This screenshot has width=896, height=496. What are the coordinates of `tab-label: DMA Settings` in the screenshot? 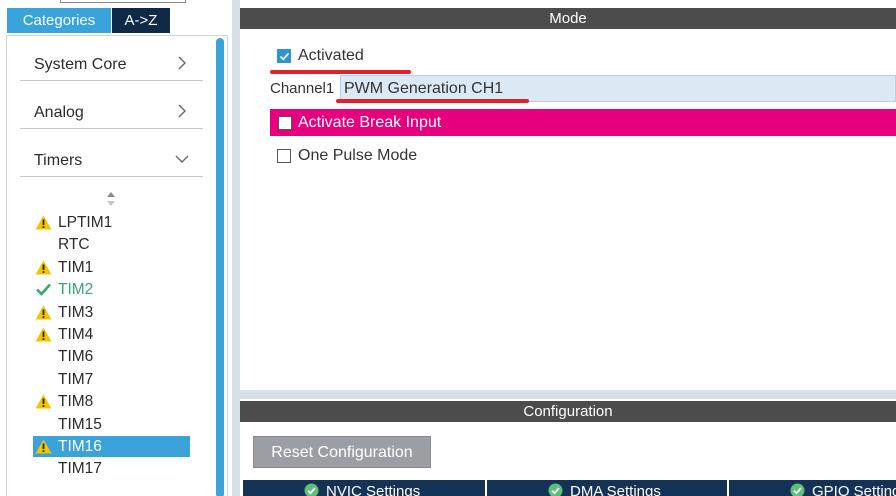 It's located at (615, 489).